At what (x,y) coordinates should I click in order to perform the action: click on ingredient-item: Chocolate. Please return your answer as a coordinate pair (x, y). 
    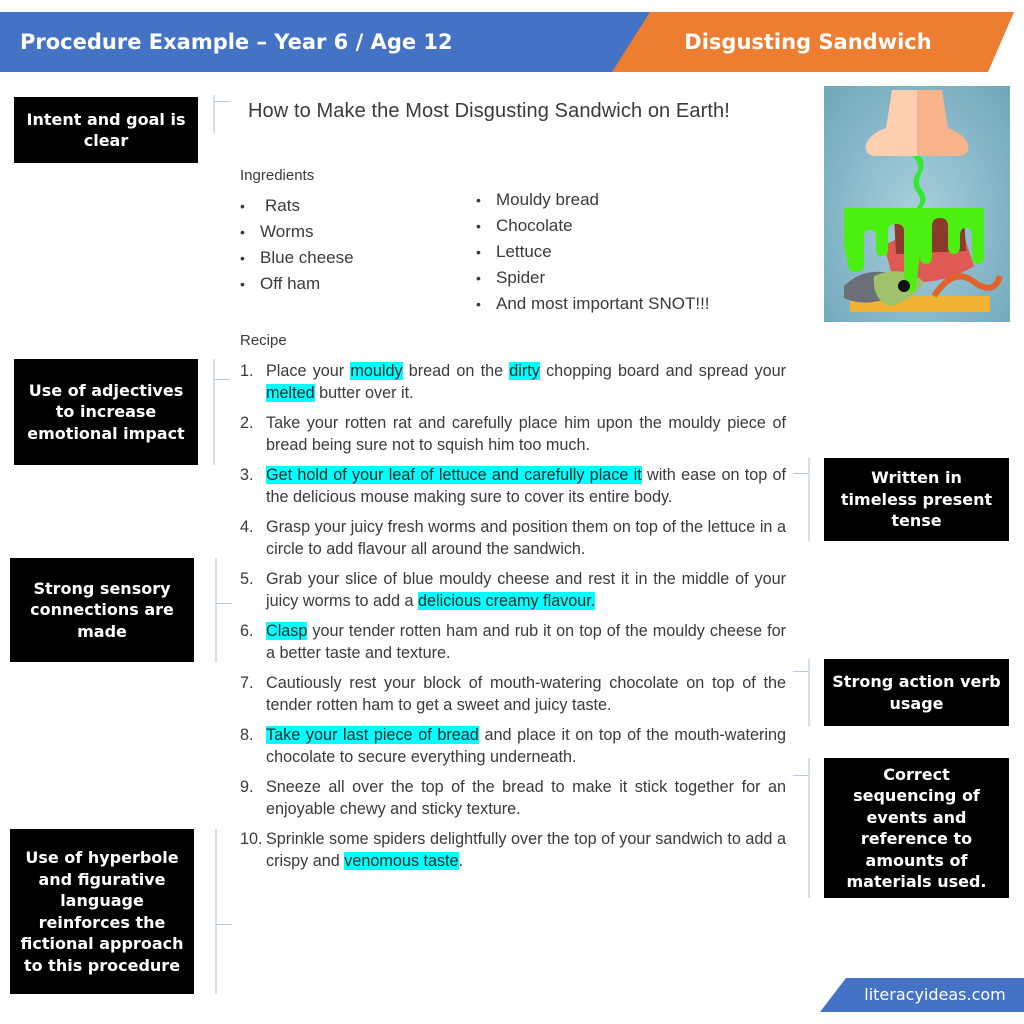
    Looking at the image, I should click on (593, 226).